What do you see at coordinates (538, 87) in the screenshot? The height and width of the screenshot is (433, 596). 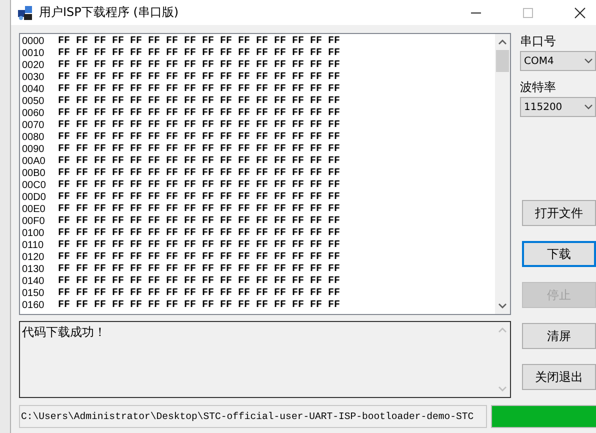 I see `field-label: 波特率` at bounding box center [538, 87].